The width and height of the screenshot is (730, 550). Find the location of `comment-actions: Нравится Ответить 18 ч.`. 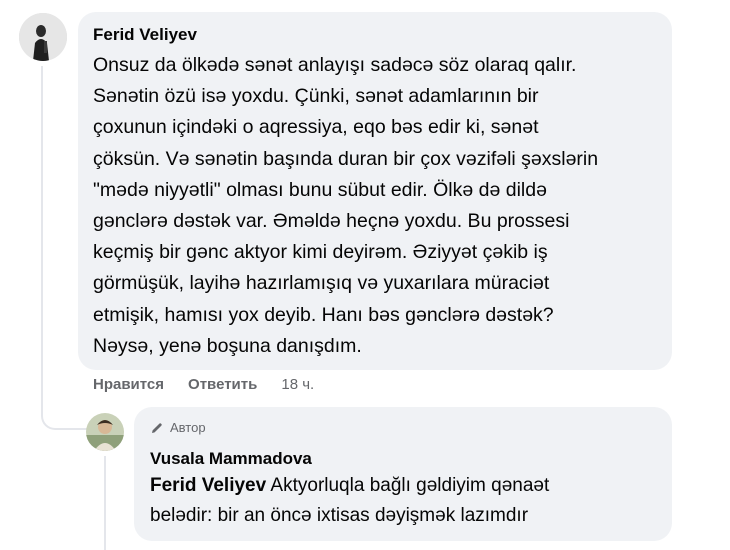

comment-actions: Нравится Ответить 18 ч. is located at coordinates (203, 384).